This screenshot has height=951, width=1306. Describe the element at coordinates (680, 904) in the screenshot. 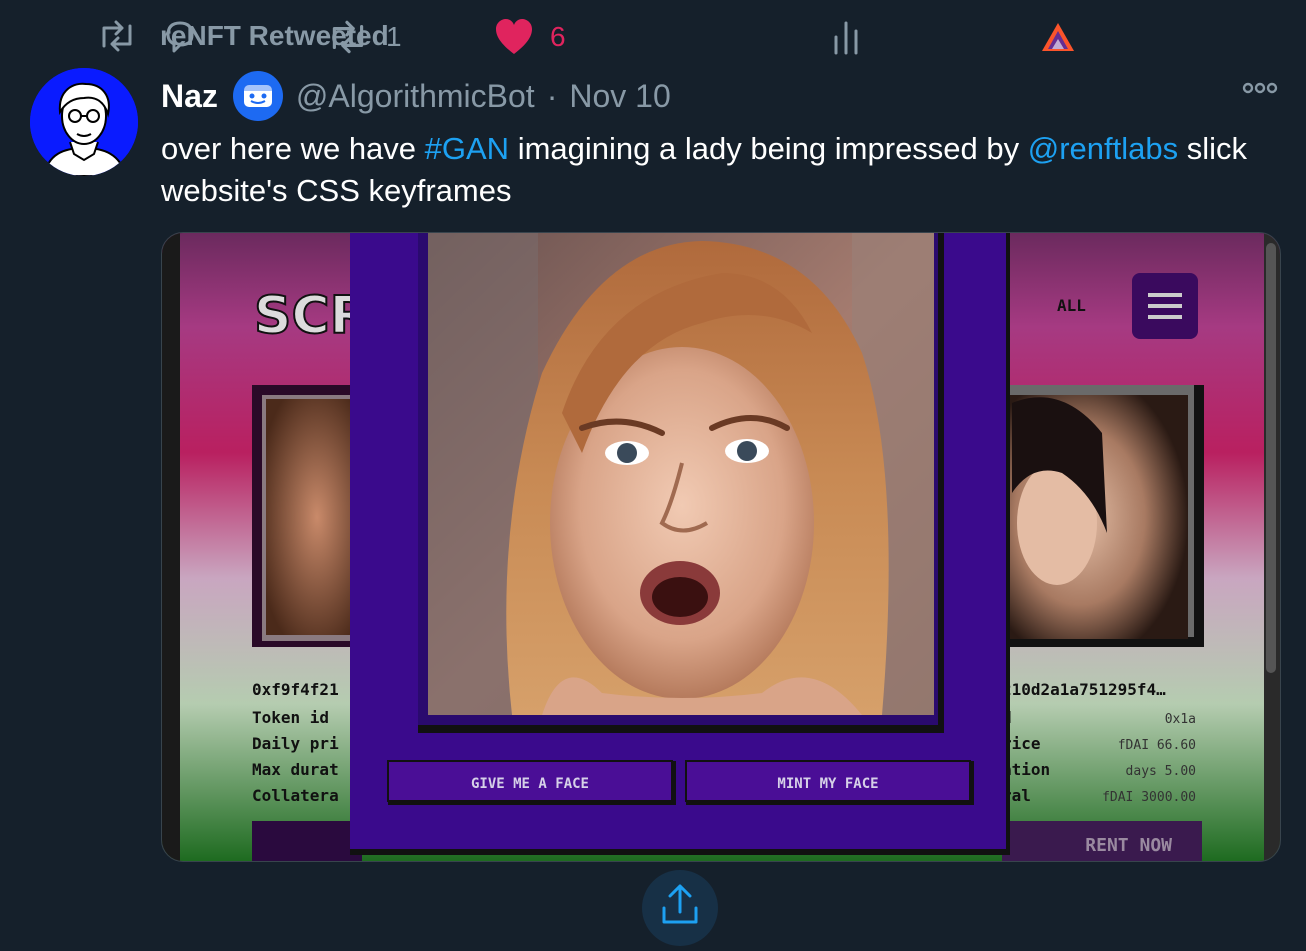

I see `share-icon` at that location.